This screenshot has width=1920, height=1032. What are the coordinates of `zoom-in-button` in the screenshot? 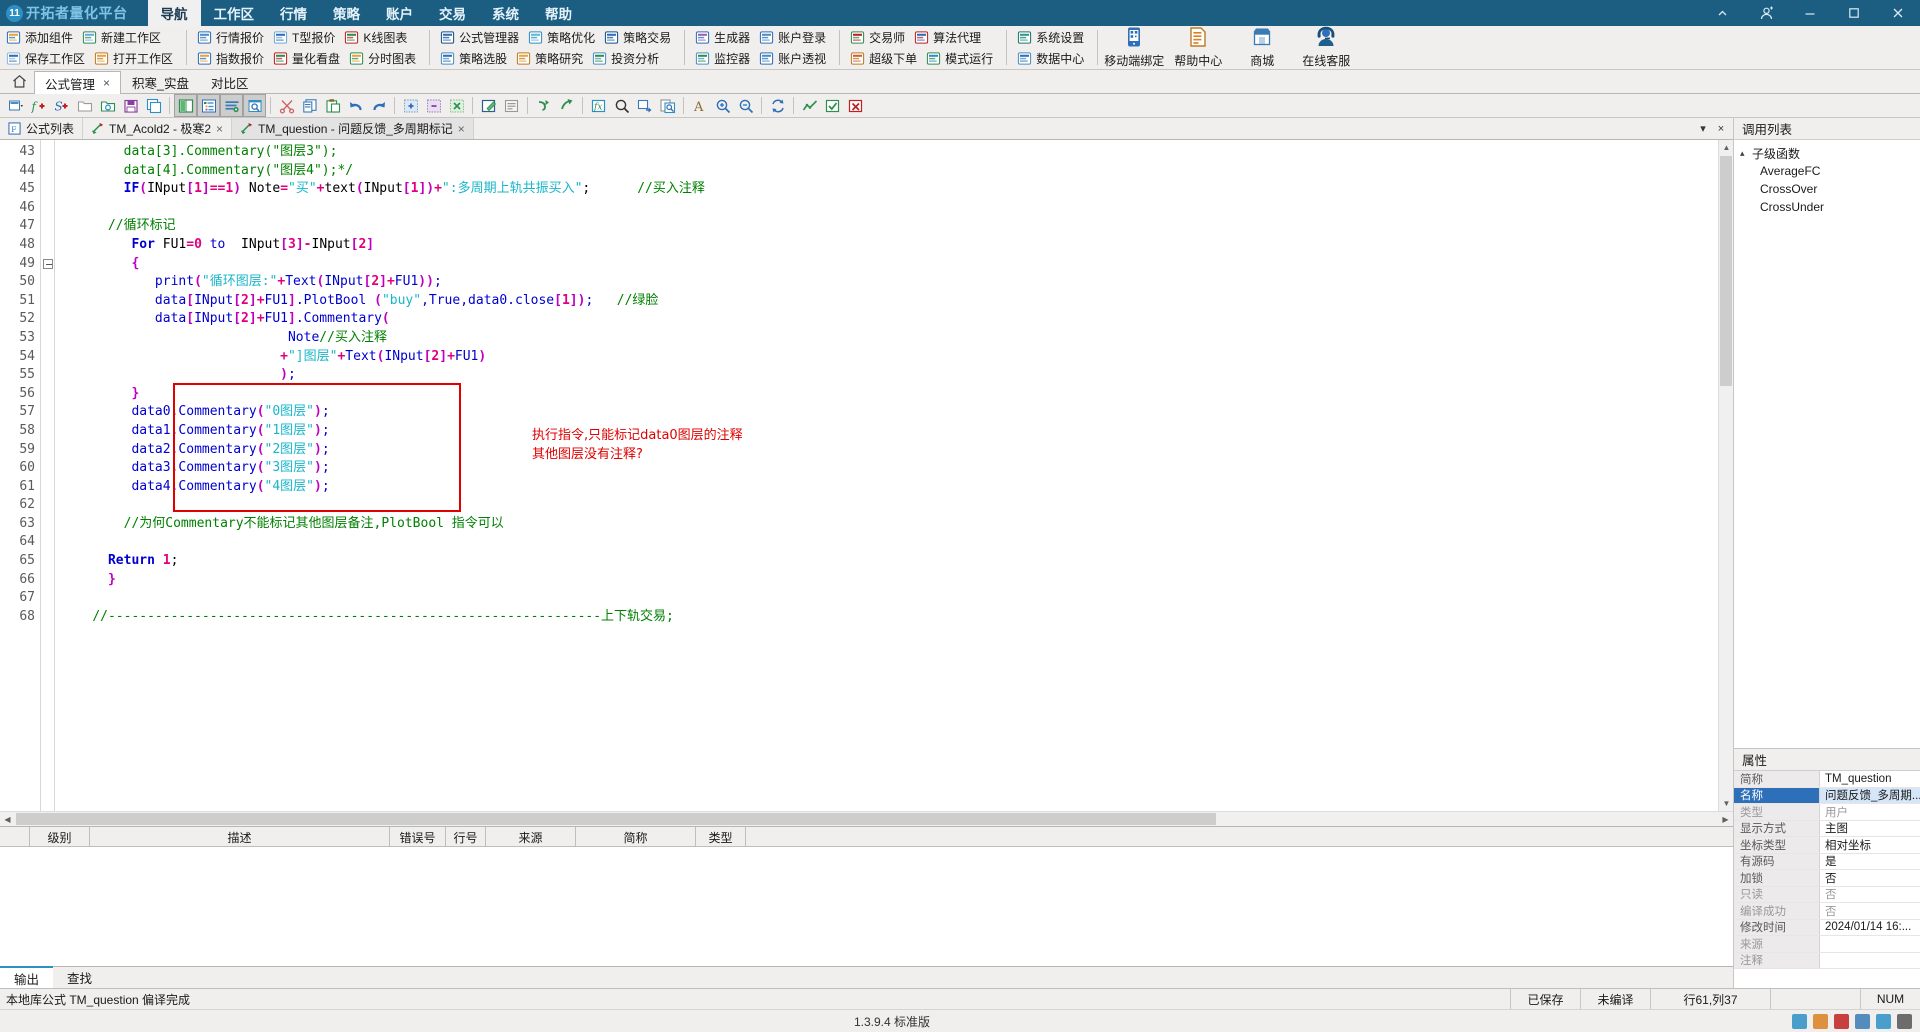 It's located at (722, 105).